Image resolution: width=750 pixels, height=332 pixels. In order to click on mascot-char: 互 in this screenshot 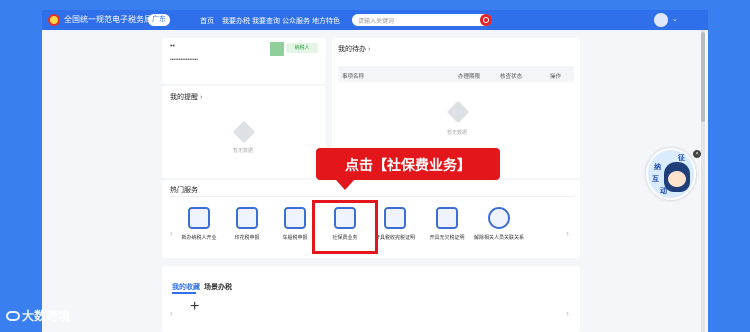, I will do `click(655, 179)`.